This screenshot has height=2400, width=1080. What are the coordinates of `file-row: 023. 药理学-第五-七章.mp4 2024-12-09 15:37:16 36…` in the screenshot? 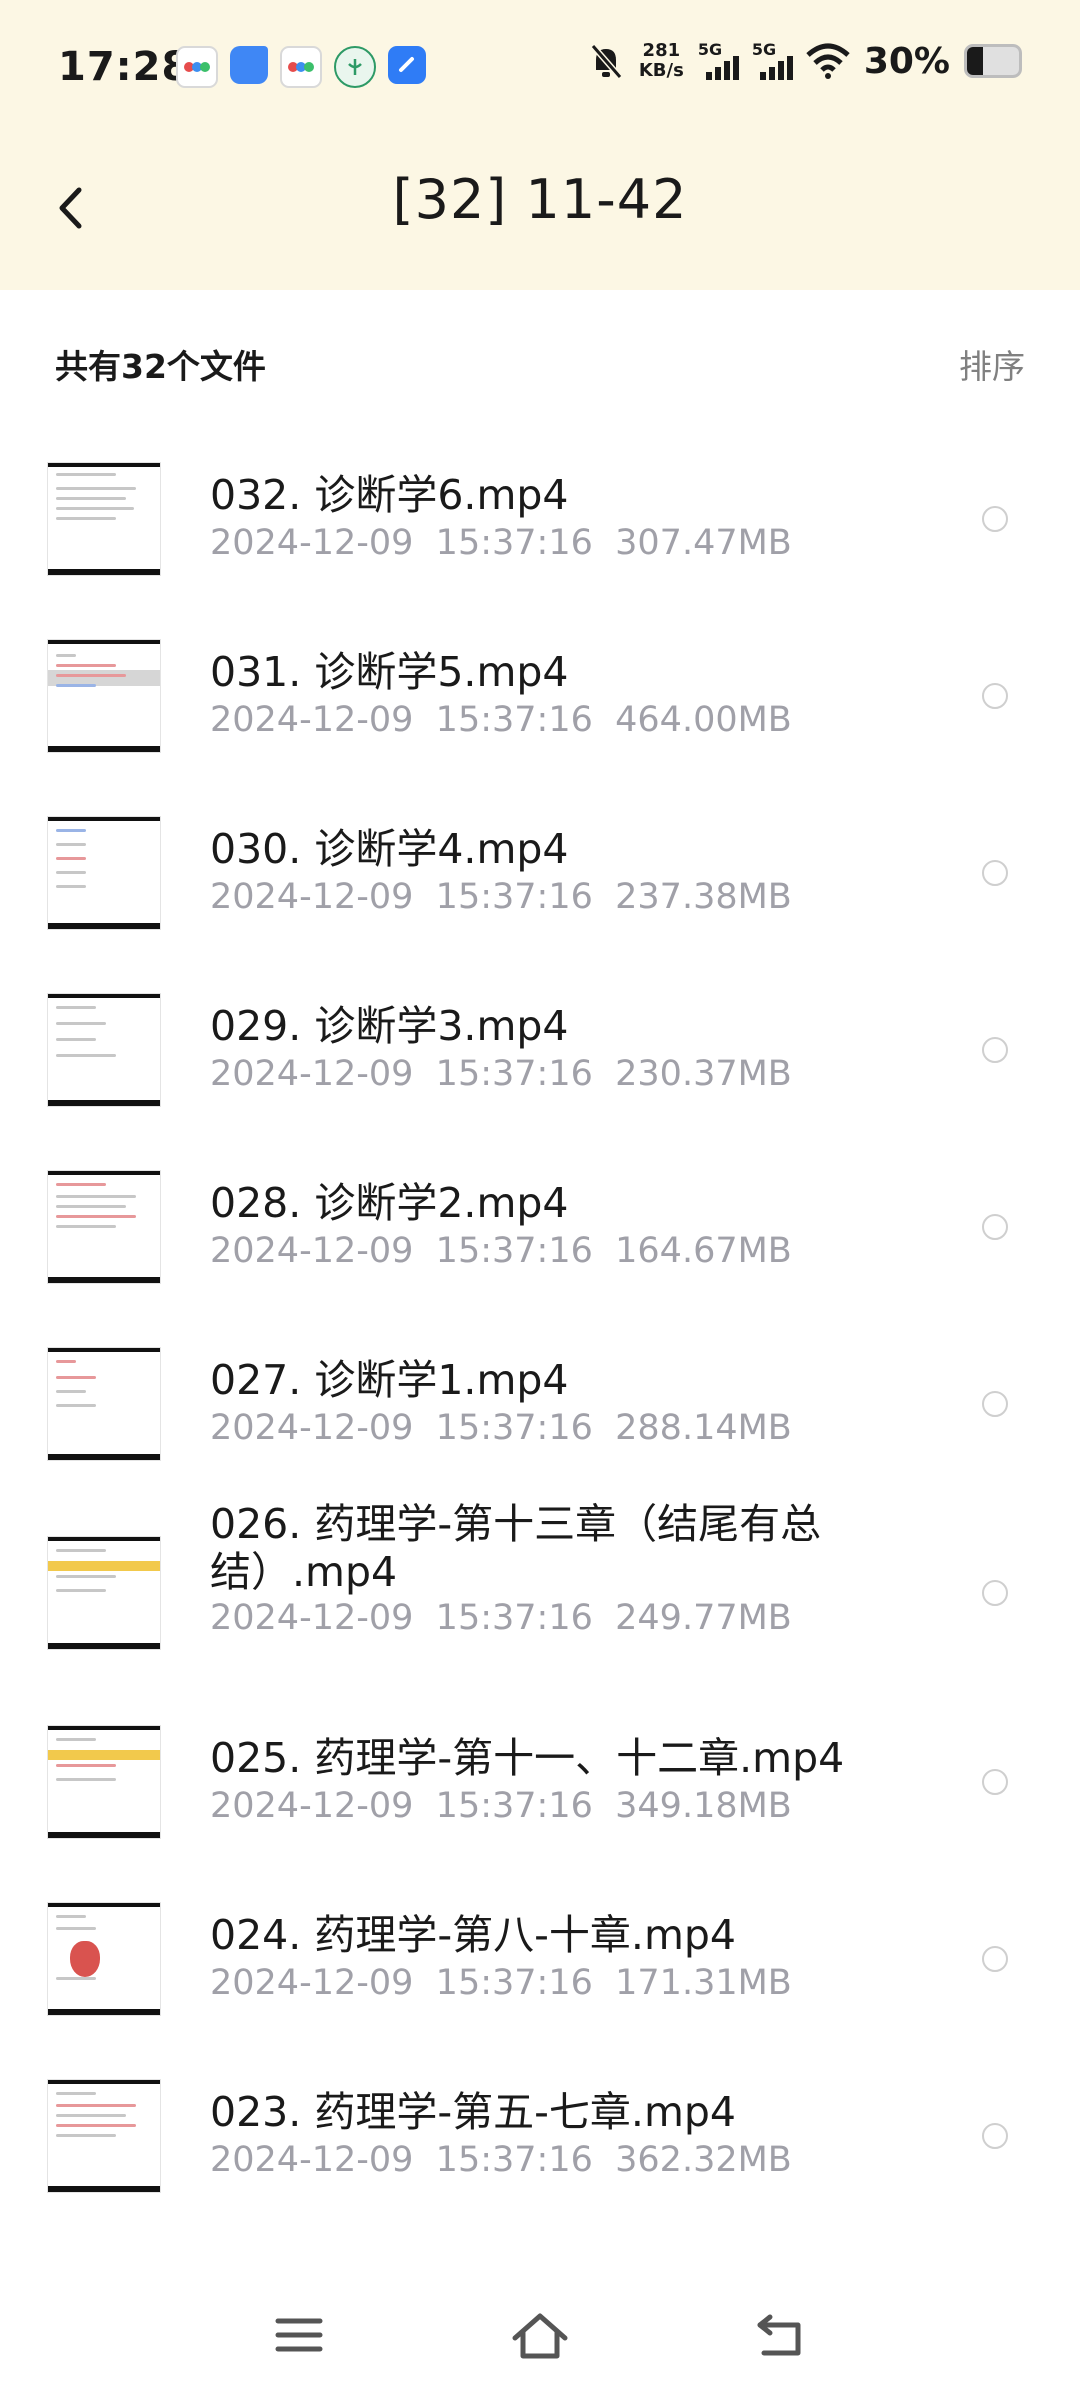 It's located at (540, 2135).